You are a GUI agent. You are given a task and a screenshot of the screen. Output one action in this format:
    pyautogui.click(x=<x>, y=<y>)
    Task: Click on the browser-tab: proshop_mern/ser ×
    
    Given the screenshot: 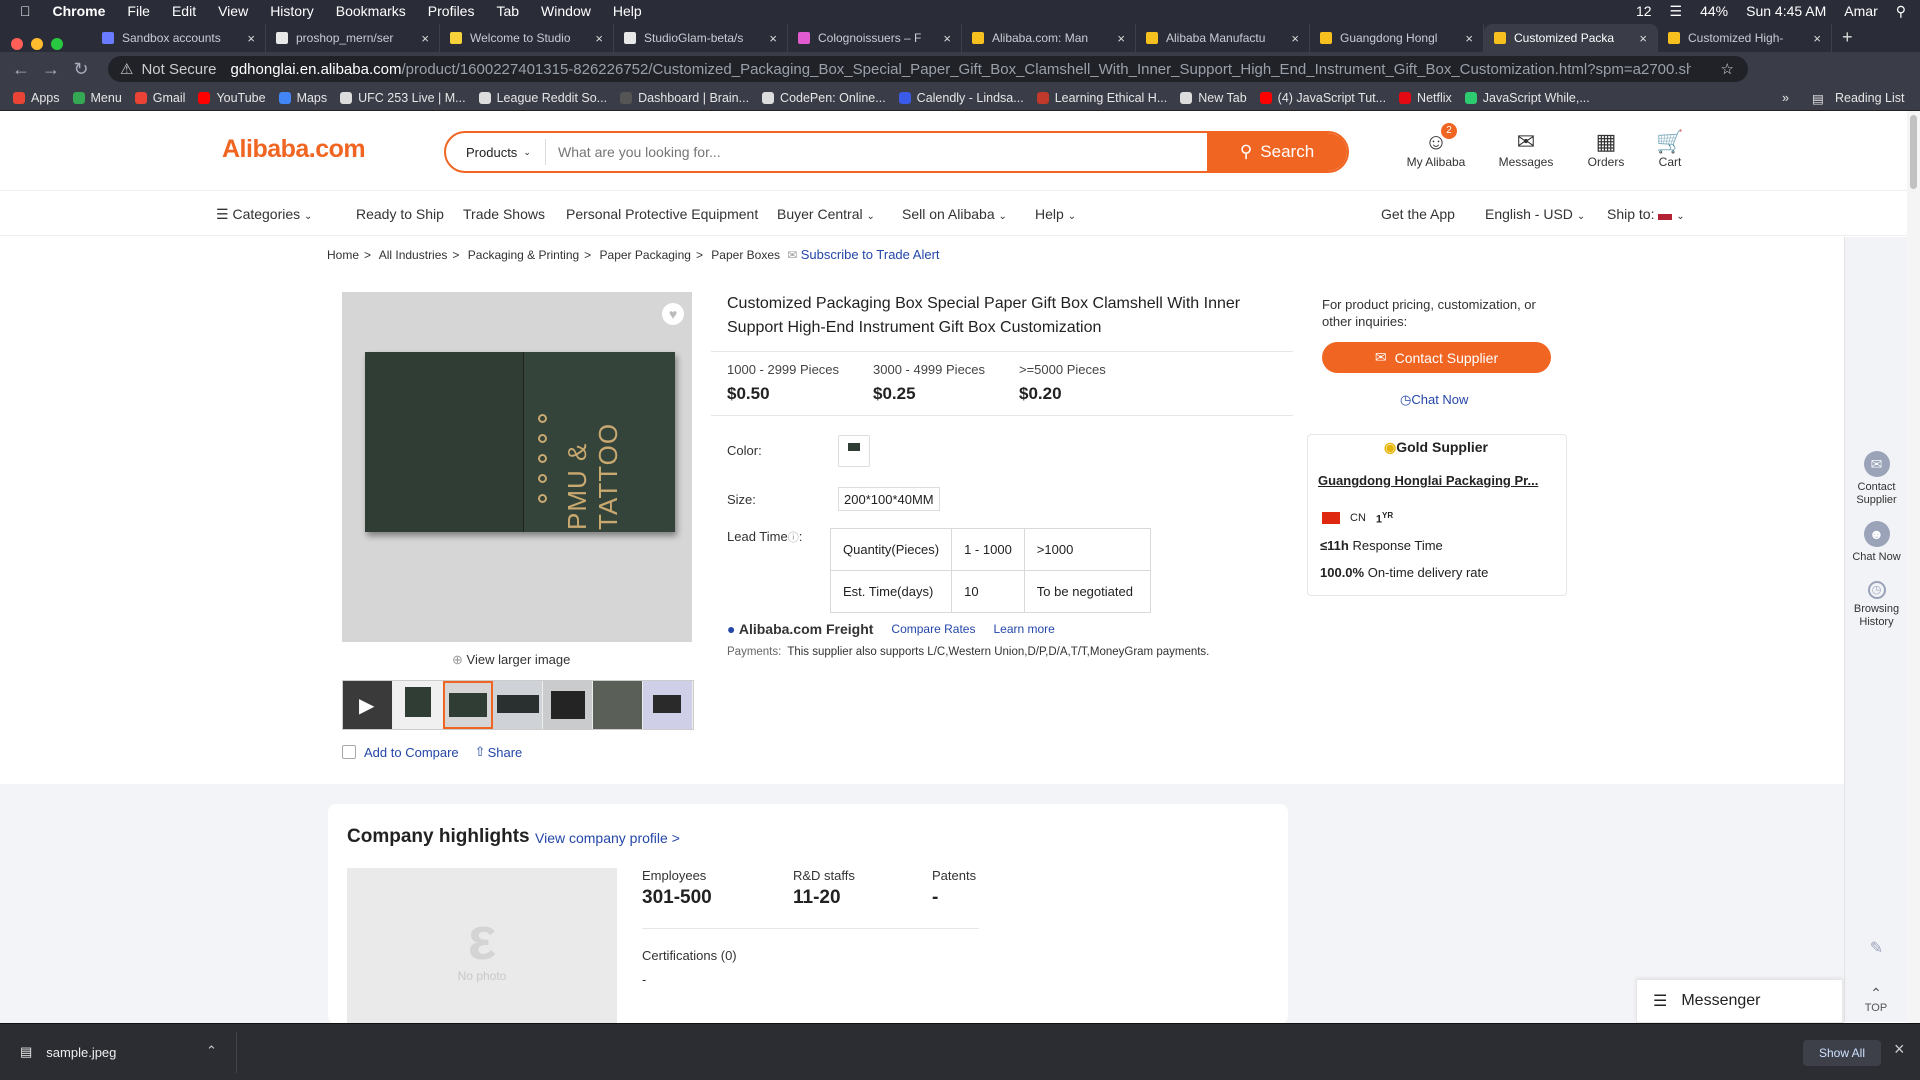 What is the action you would take?
    pyautogui.click(x=353, y=38)
    